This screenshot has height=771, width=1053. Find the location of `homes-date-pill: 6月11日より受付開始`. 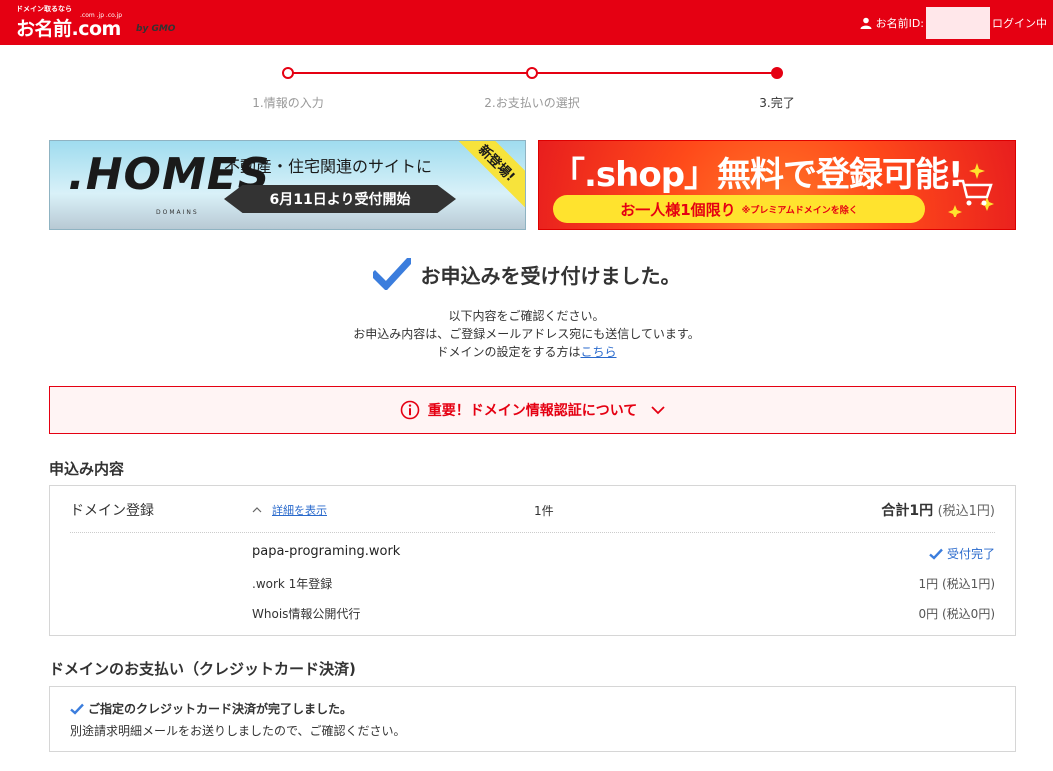

homes-date-pill: 6月11日より受付開始 is located at coordinates (340, 199).